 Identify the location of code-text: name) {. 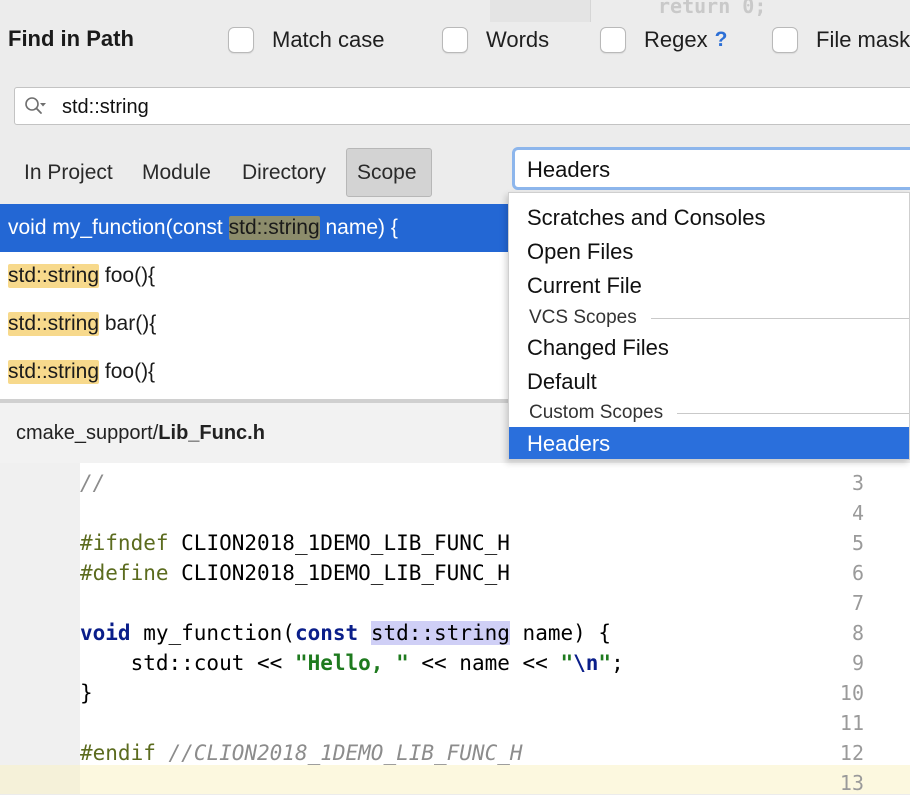
(560, 633).